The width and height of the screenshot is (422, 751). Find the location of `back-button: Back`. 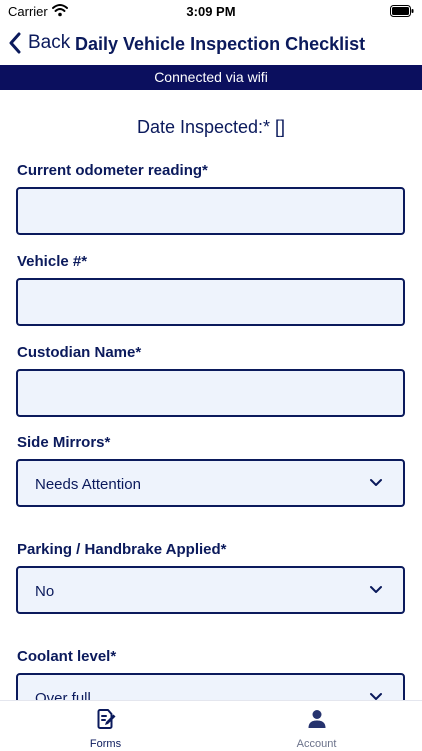

back-button: Back is located at coordinates (39, 43).